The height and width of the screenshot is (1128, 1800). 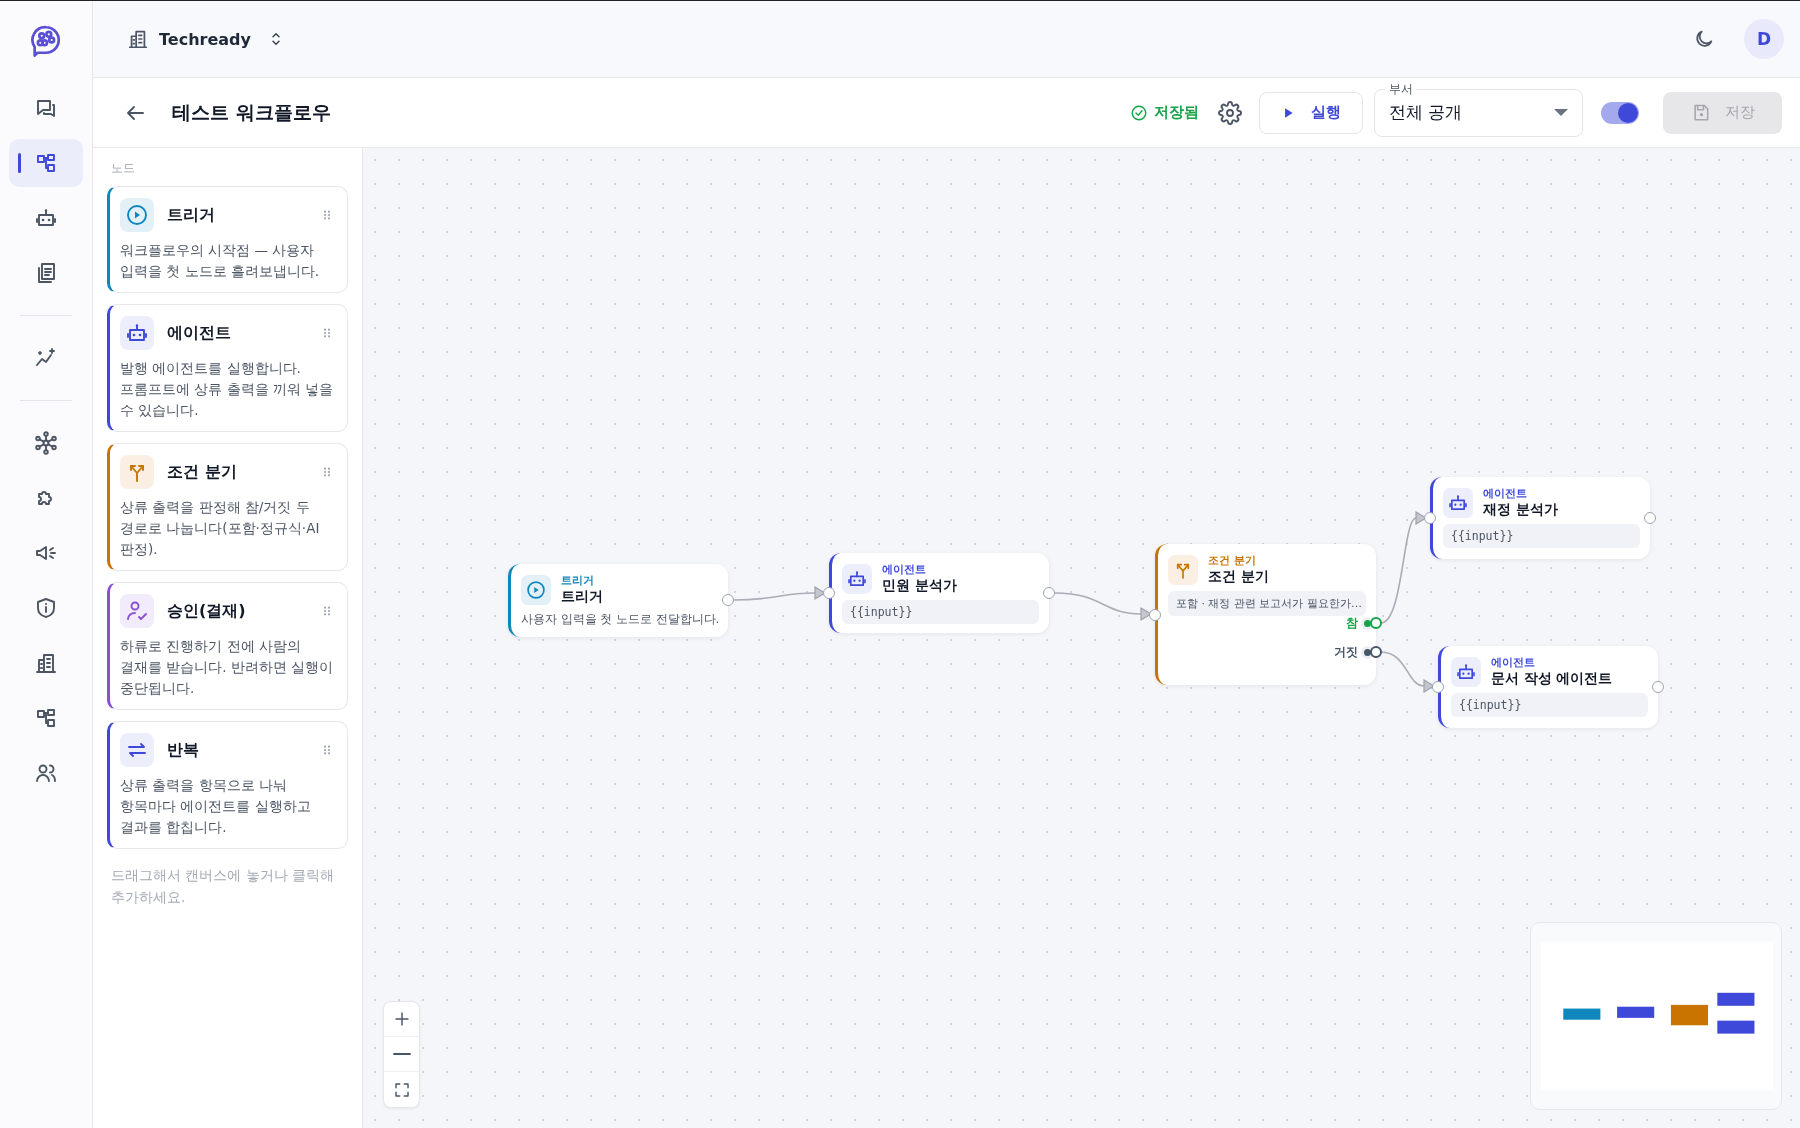 I want to click on node-title: 트리거, so click(x=582, y=596).